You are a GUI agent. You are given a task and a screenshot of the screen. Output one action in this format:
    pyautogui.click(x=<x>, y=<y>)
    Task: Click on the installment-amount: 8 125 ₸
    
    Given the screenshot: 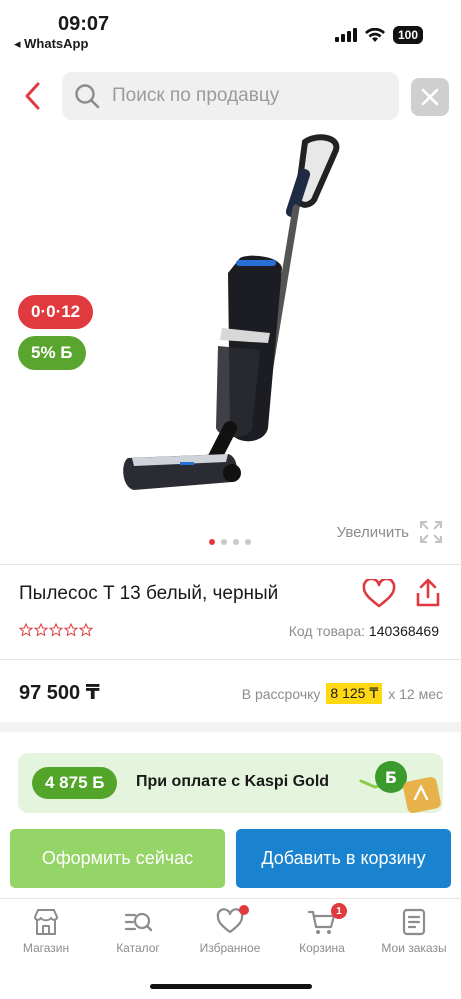 What is the action you would take?
    pyautogui.click(x=354, y=693)
    